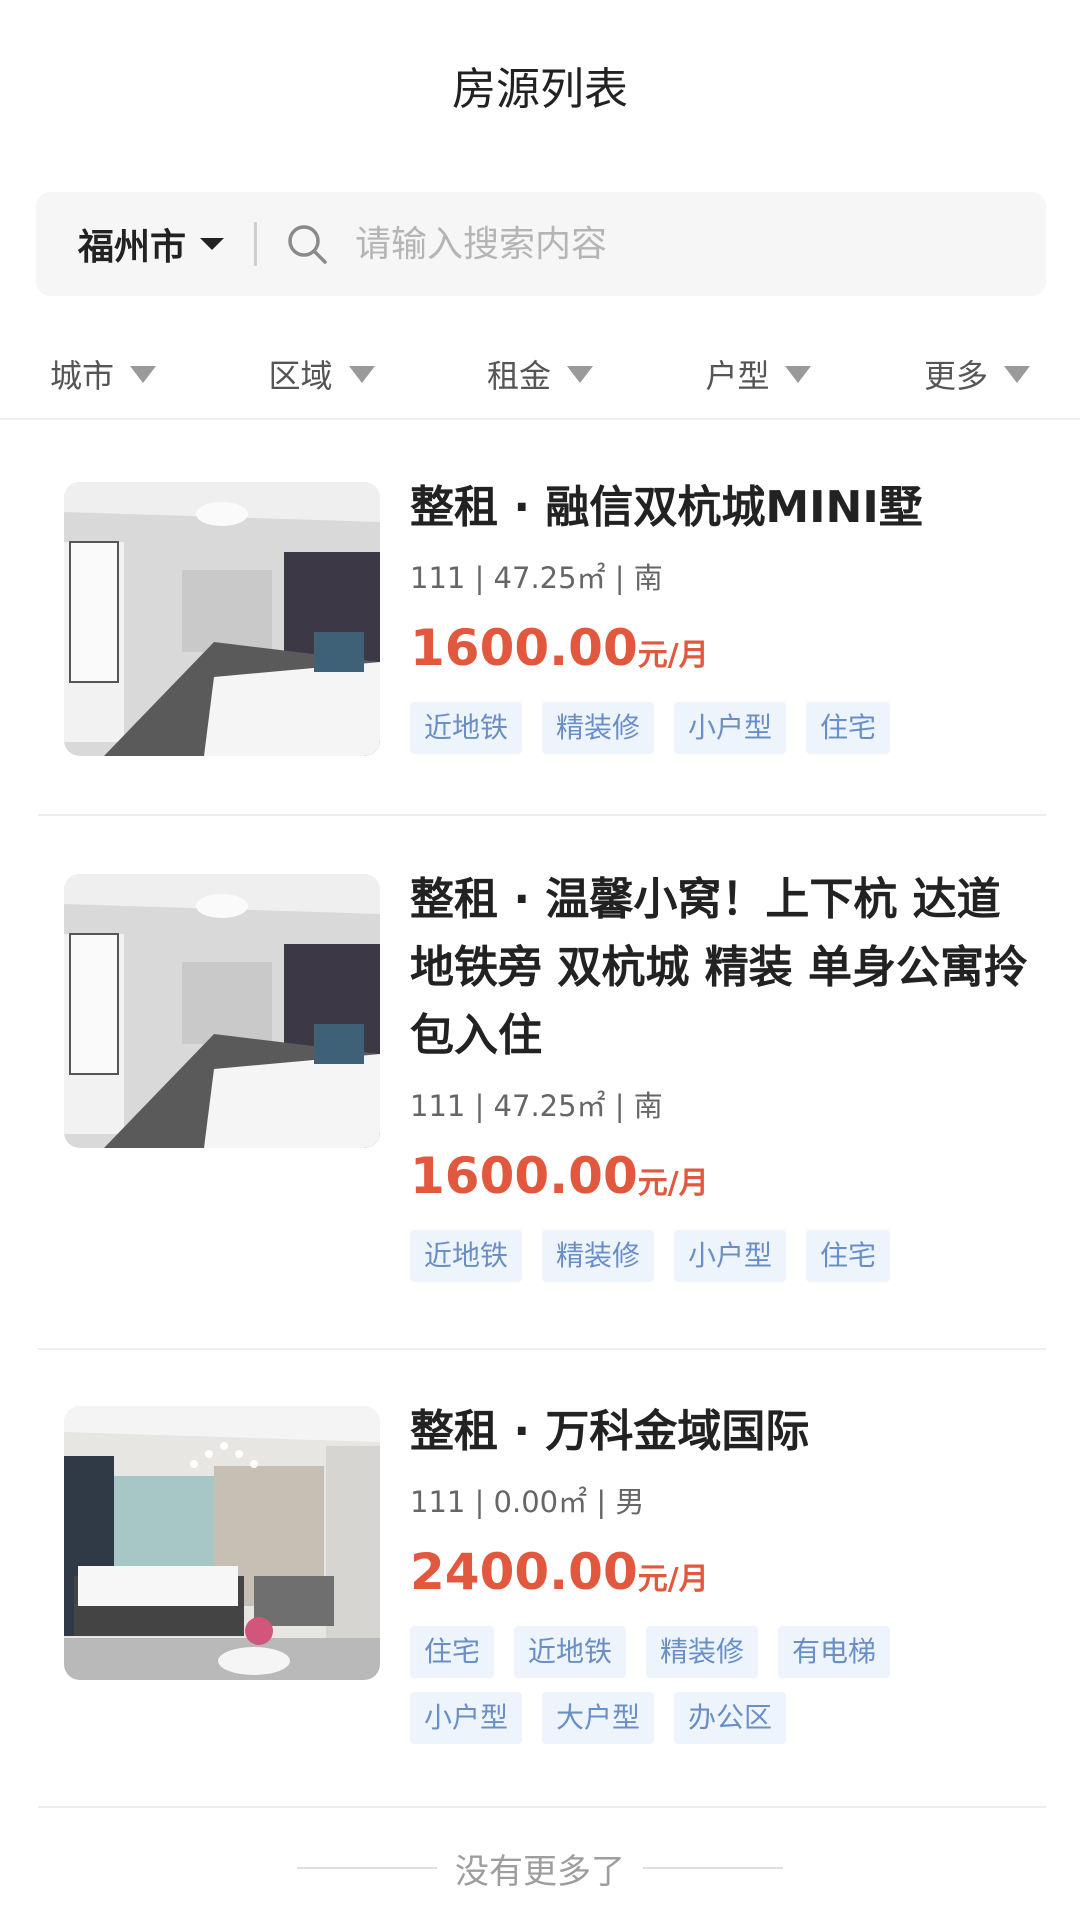  I want to click on end-of-list-text: 没有更多了, so click(540, 1871).